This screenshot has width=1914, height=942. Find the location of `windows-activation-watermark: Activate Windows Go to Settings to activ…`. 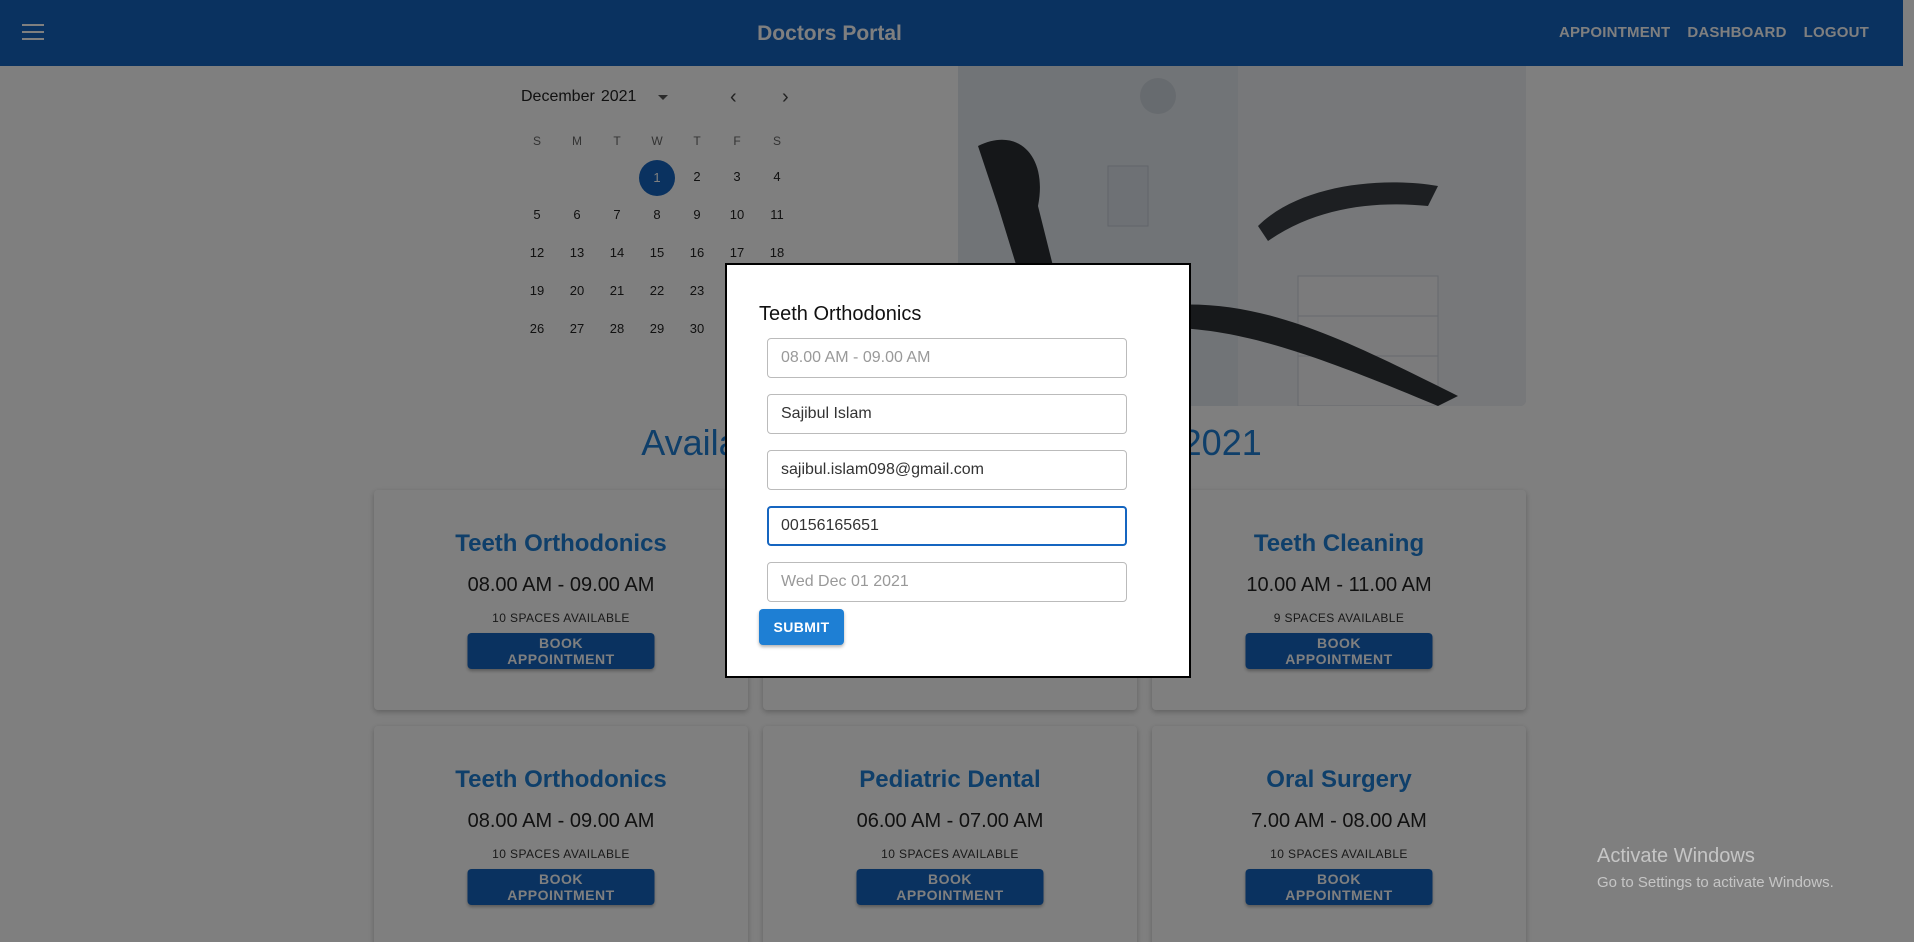

windows-activation-watermark: Activate Windows Go to Settings to activ… is located at coordinates (1715, 868).